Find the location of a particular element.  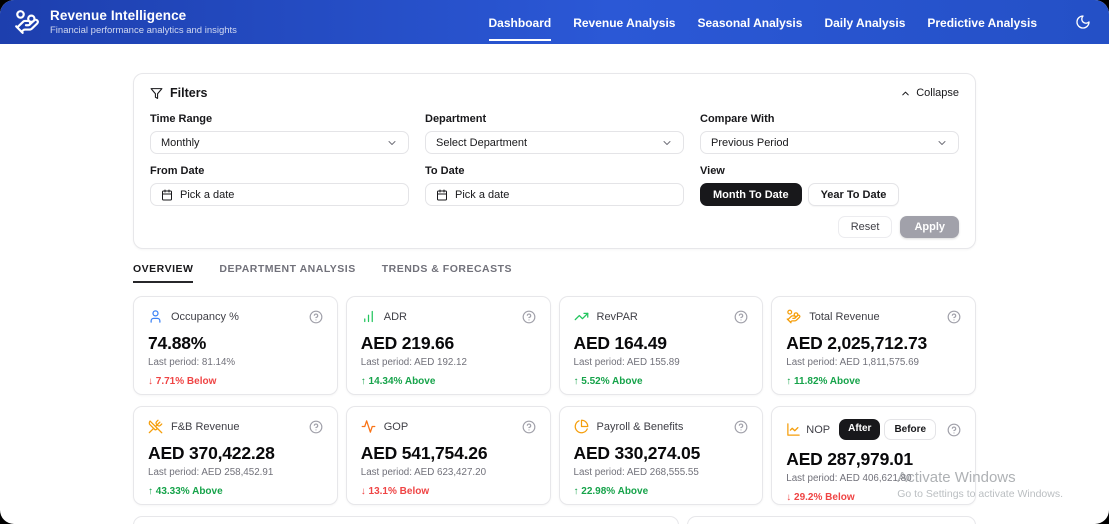

nop-before-button: Before is located at coordinates (910, 429).